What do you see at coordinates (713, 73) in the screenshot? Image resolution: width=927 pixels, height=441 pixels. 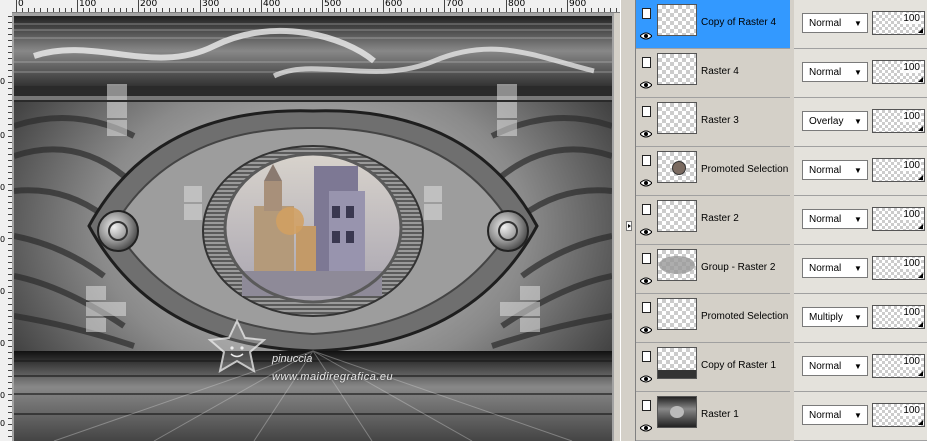 I see `layer-info: Raster 4` at bounding box center [713, 73].